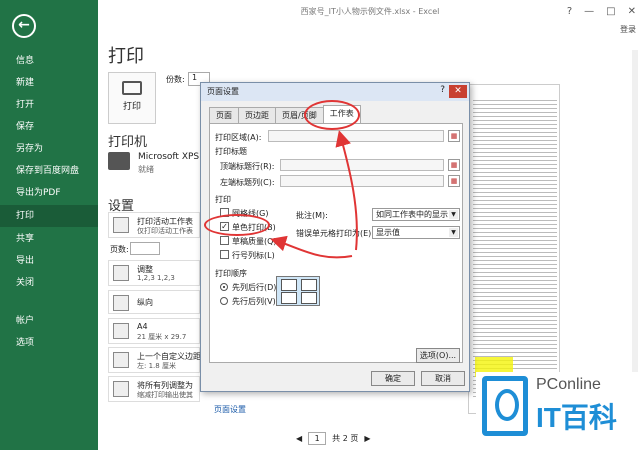 This screenshot has width=642, height=450. What do you see at coordinates (254, 241) in the screenshot?
I see `draft-quality-label: 草稿质量(Q)` at bounding box center [254, 241].